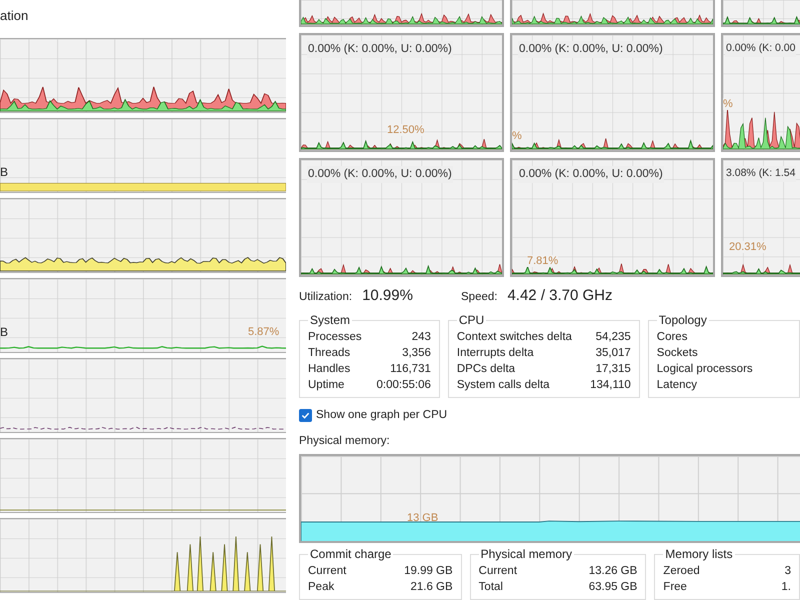  What do you see at coordinates (382, 415) in the screenshot?
I see `checkbox-label: Show one graph per CPU` at bounding box center [382, 415].